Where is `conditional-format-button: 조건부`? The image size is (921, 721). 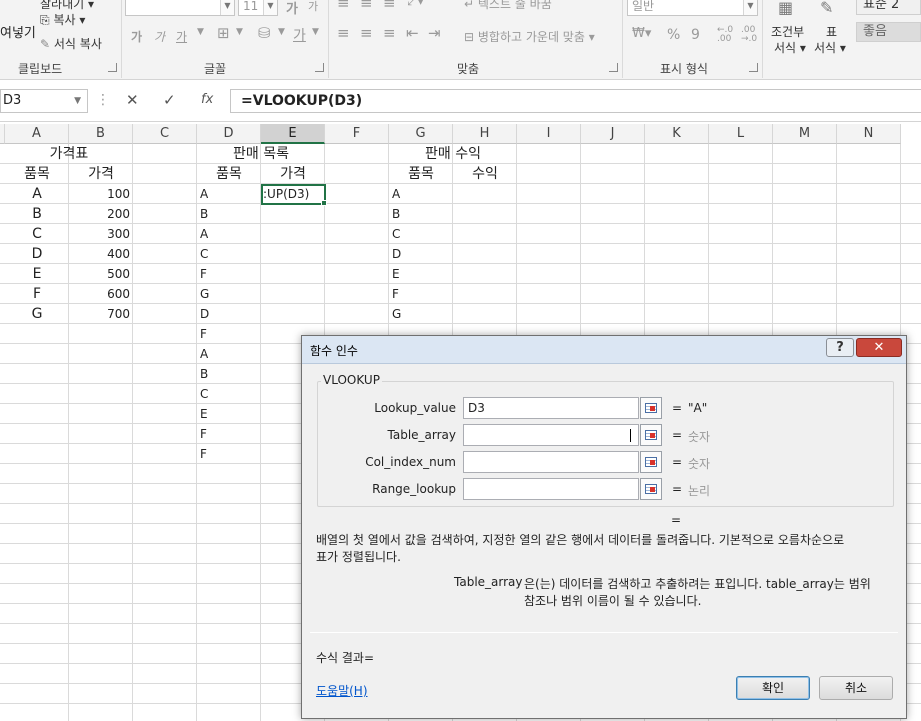
conditional-format-button: 조건부 is located at coordinates (787, 31).